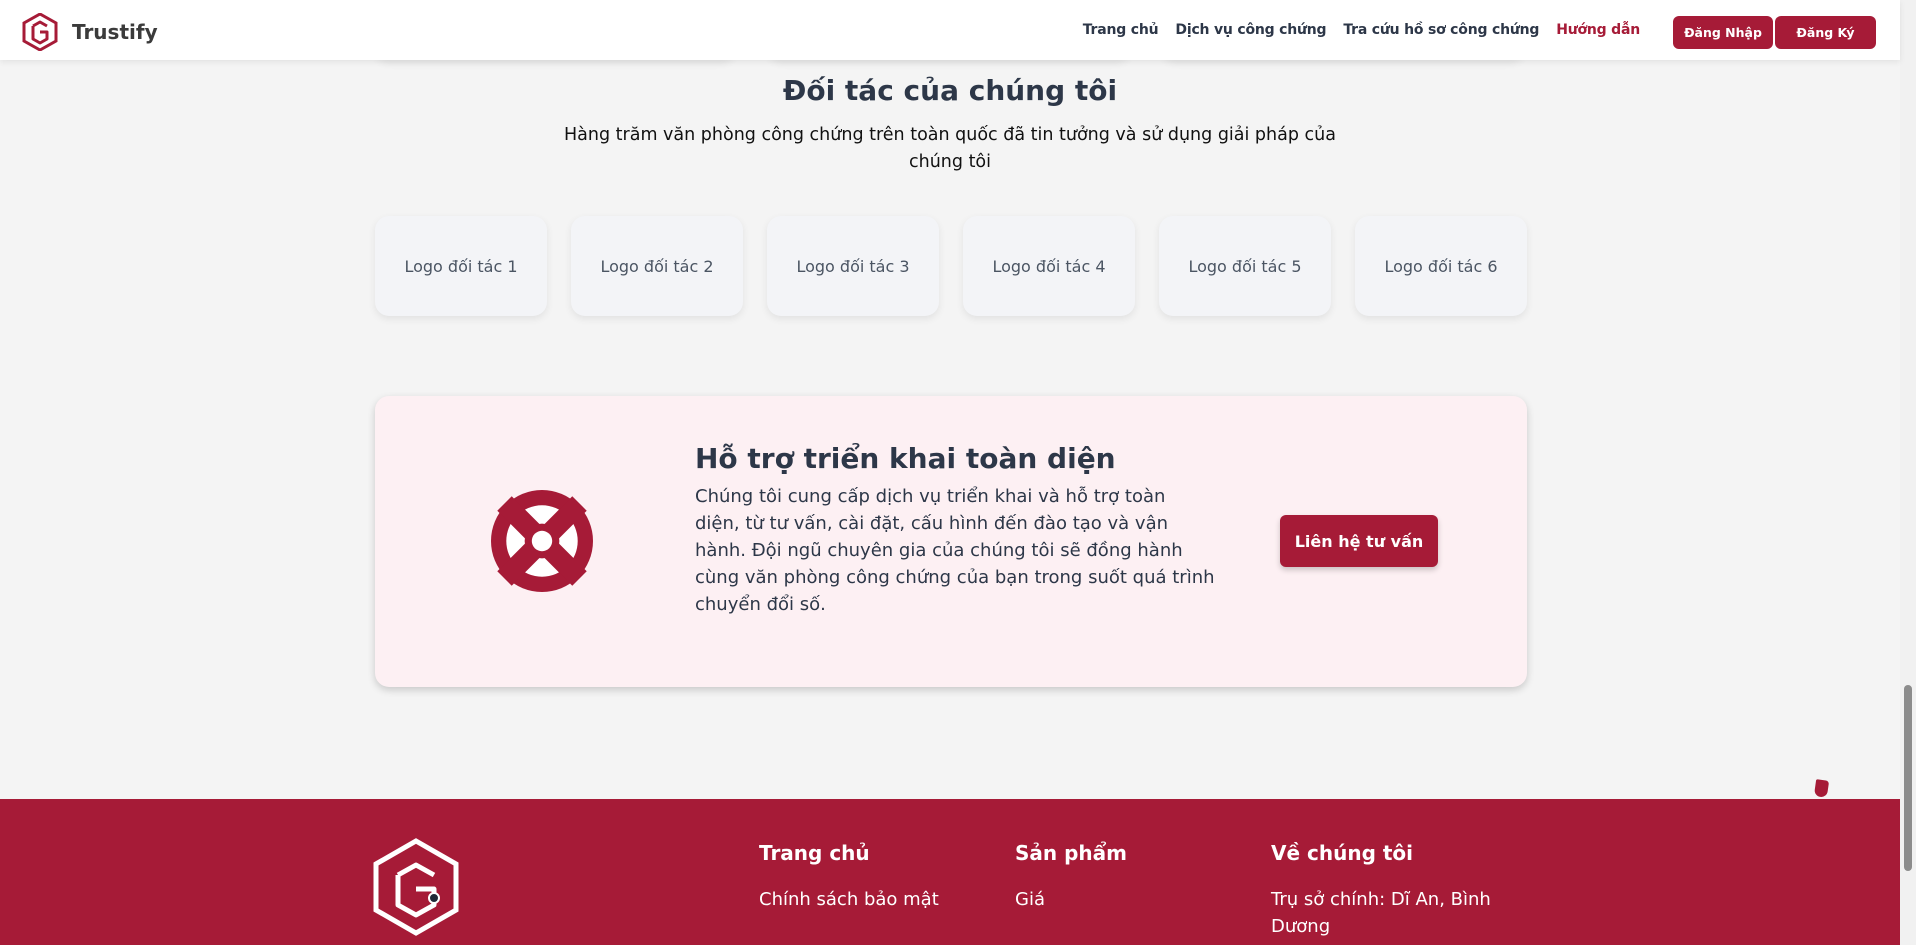 This screenshot has width=1916, height=945. What do you see at coordinates (40, 32) in the screenshot?
I see `trustify-logo-icon` at bounding box center [40, 32].